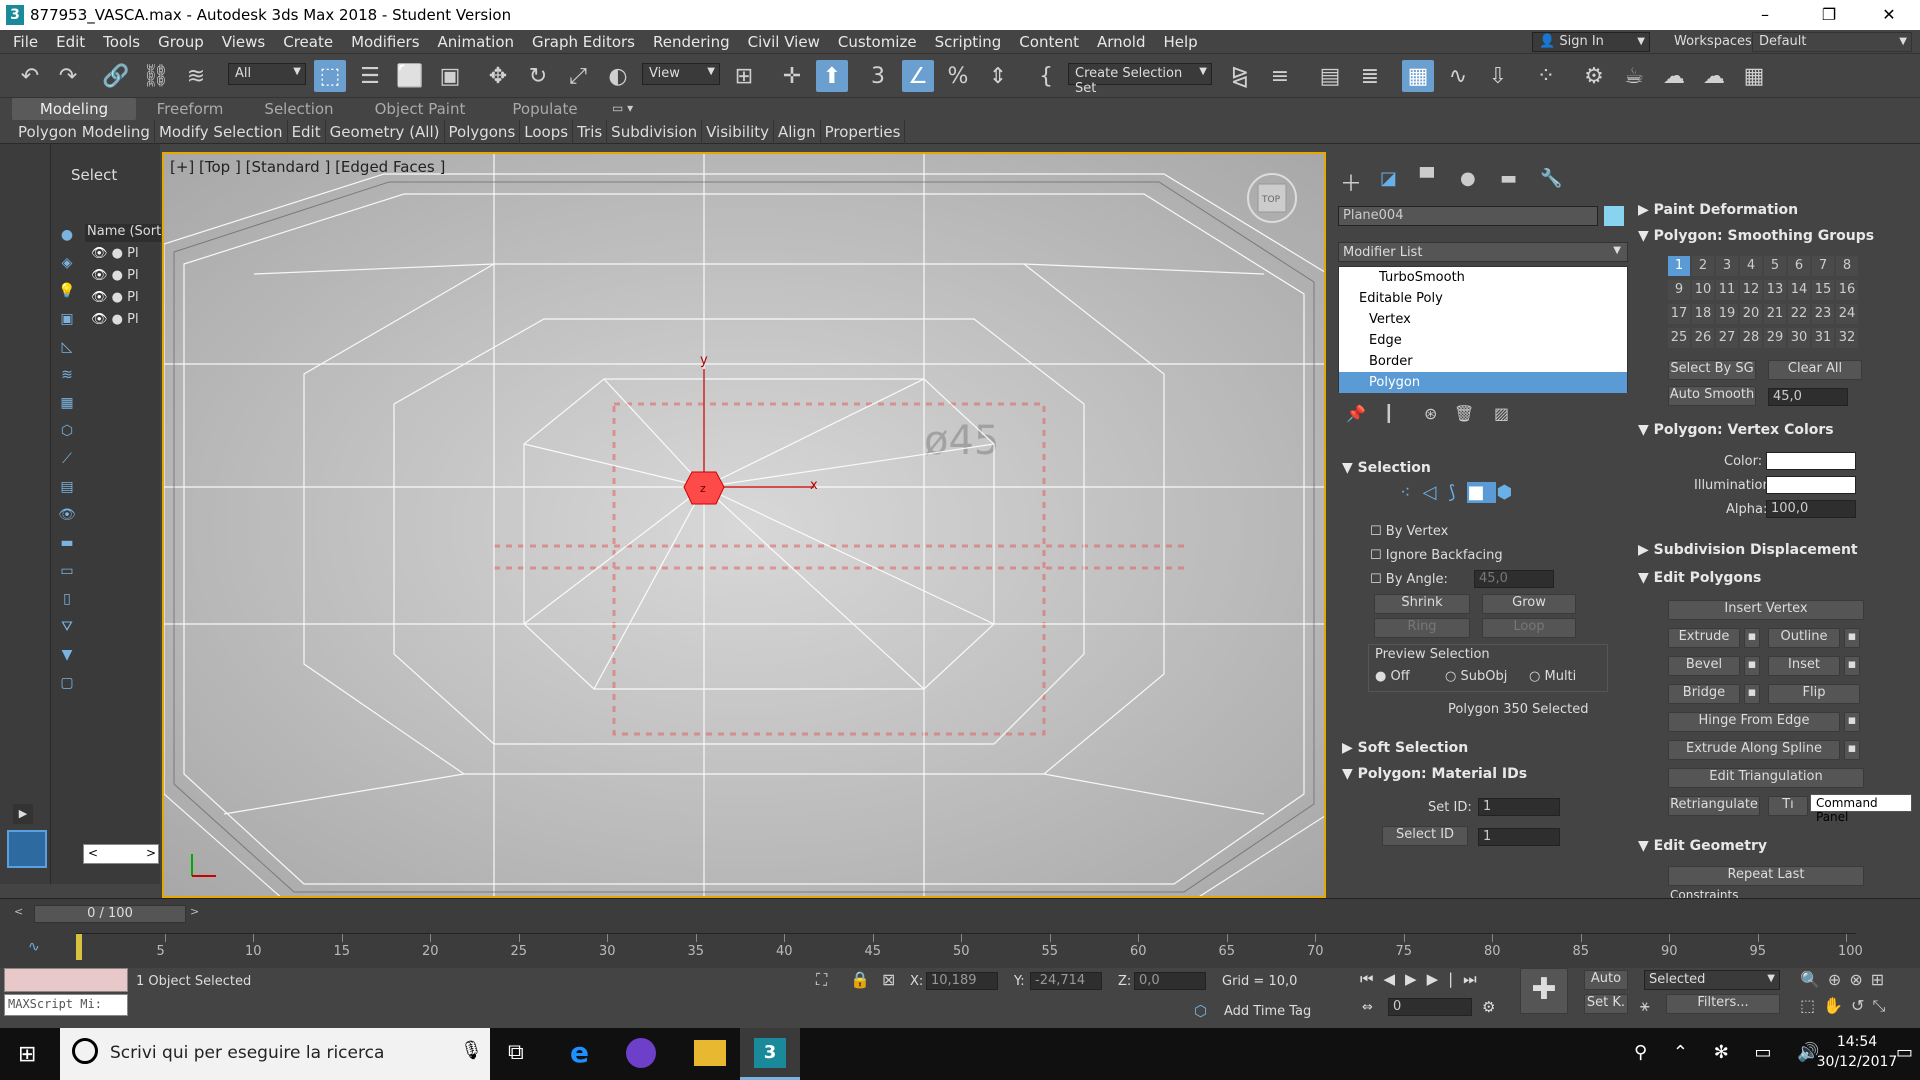 This screenshot has height=1080, width=1920. What do you see at coordinates (1736, 430) in the screenshot?
I see `rollout-vertex-colors-title: ▼ Polygon: Vertex Colors` at bounding box center [1736, 430].